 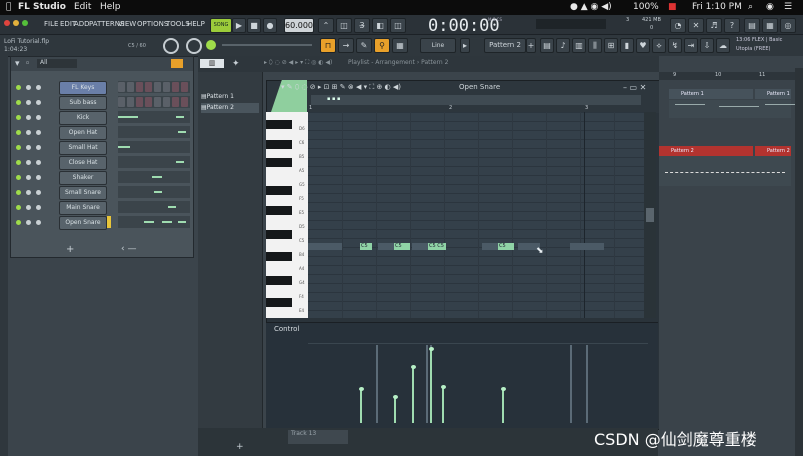 I want to click on menu-help: Help, so click(x=110, y=7).